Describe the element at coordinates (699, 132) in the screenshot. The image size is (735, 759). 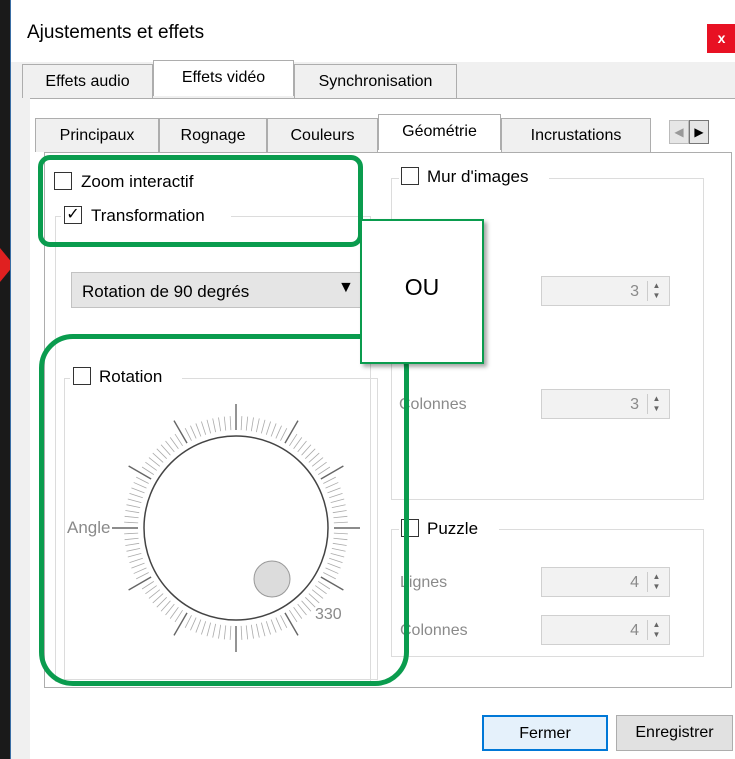
I see `tab-scroll-right-icon: ▶` at that location.